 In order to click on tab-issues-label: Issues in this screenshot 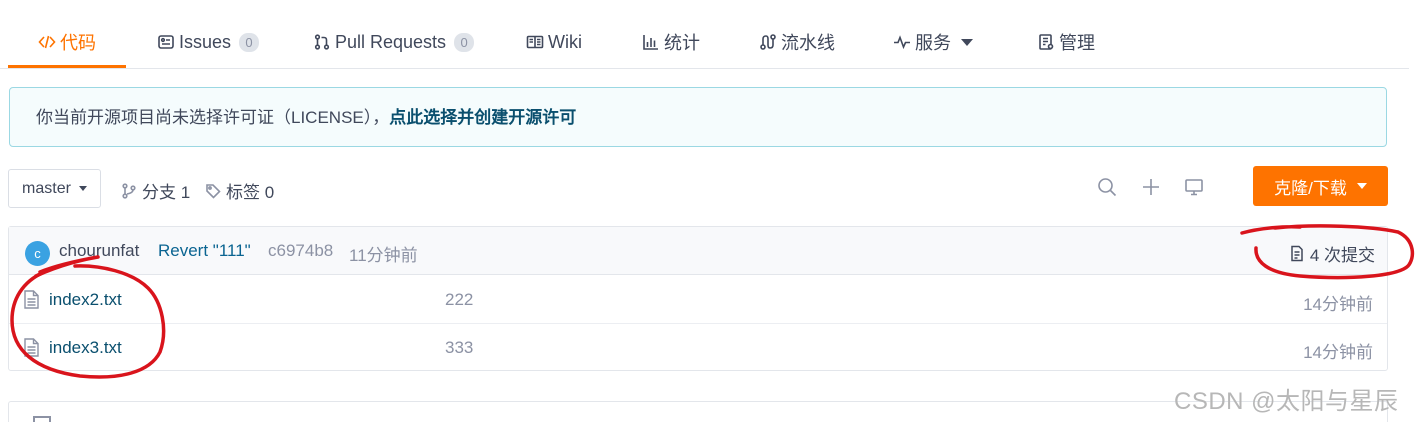, I will do `click(205, 41)`.